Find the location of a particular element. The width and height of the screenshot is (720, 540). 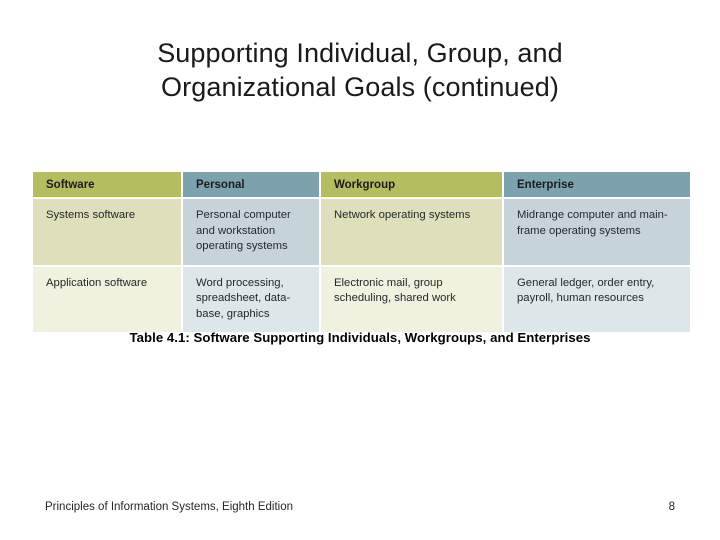

column-header-workgroup: Workgroup is located at coordinates (412, 185).